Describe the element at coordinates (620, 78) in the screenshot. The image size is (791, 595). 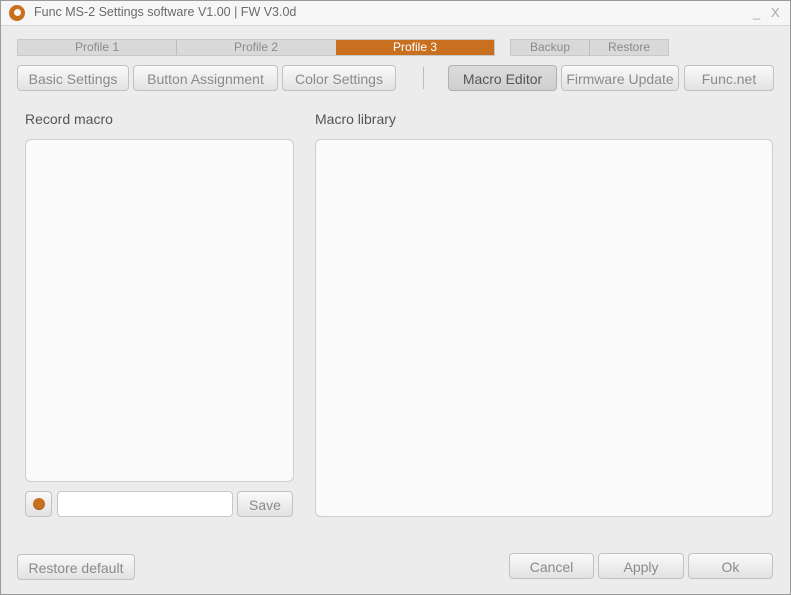
I see `nav-firmware-update-button: Firmware Update` at that location.